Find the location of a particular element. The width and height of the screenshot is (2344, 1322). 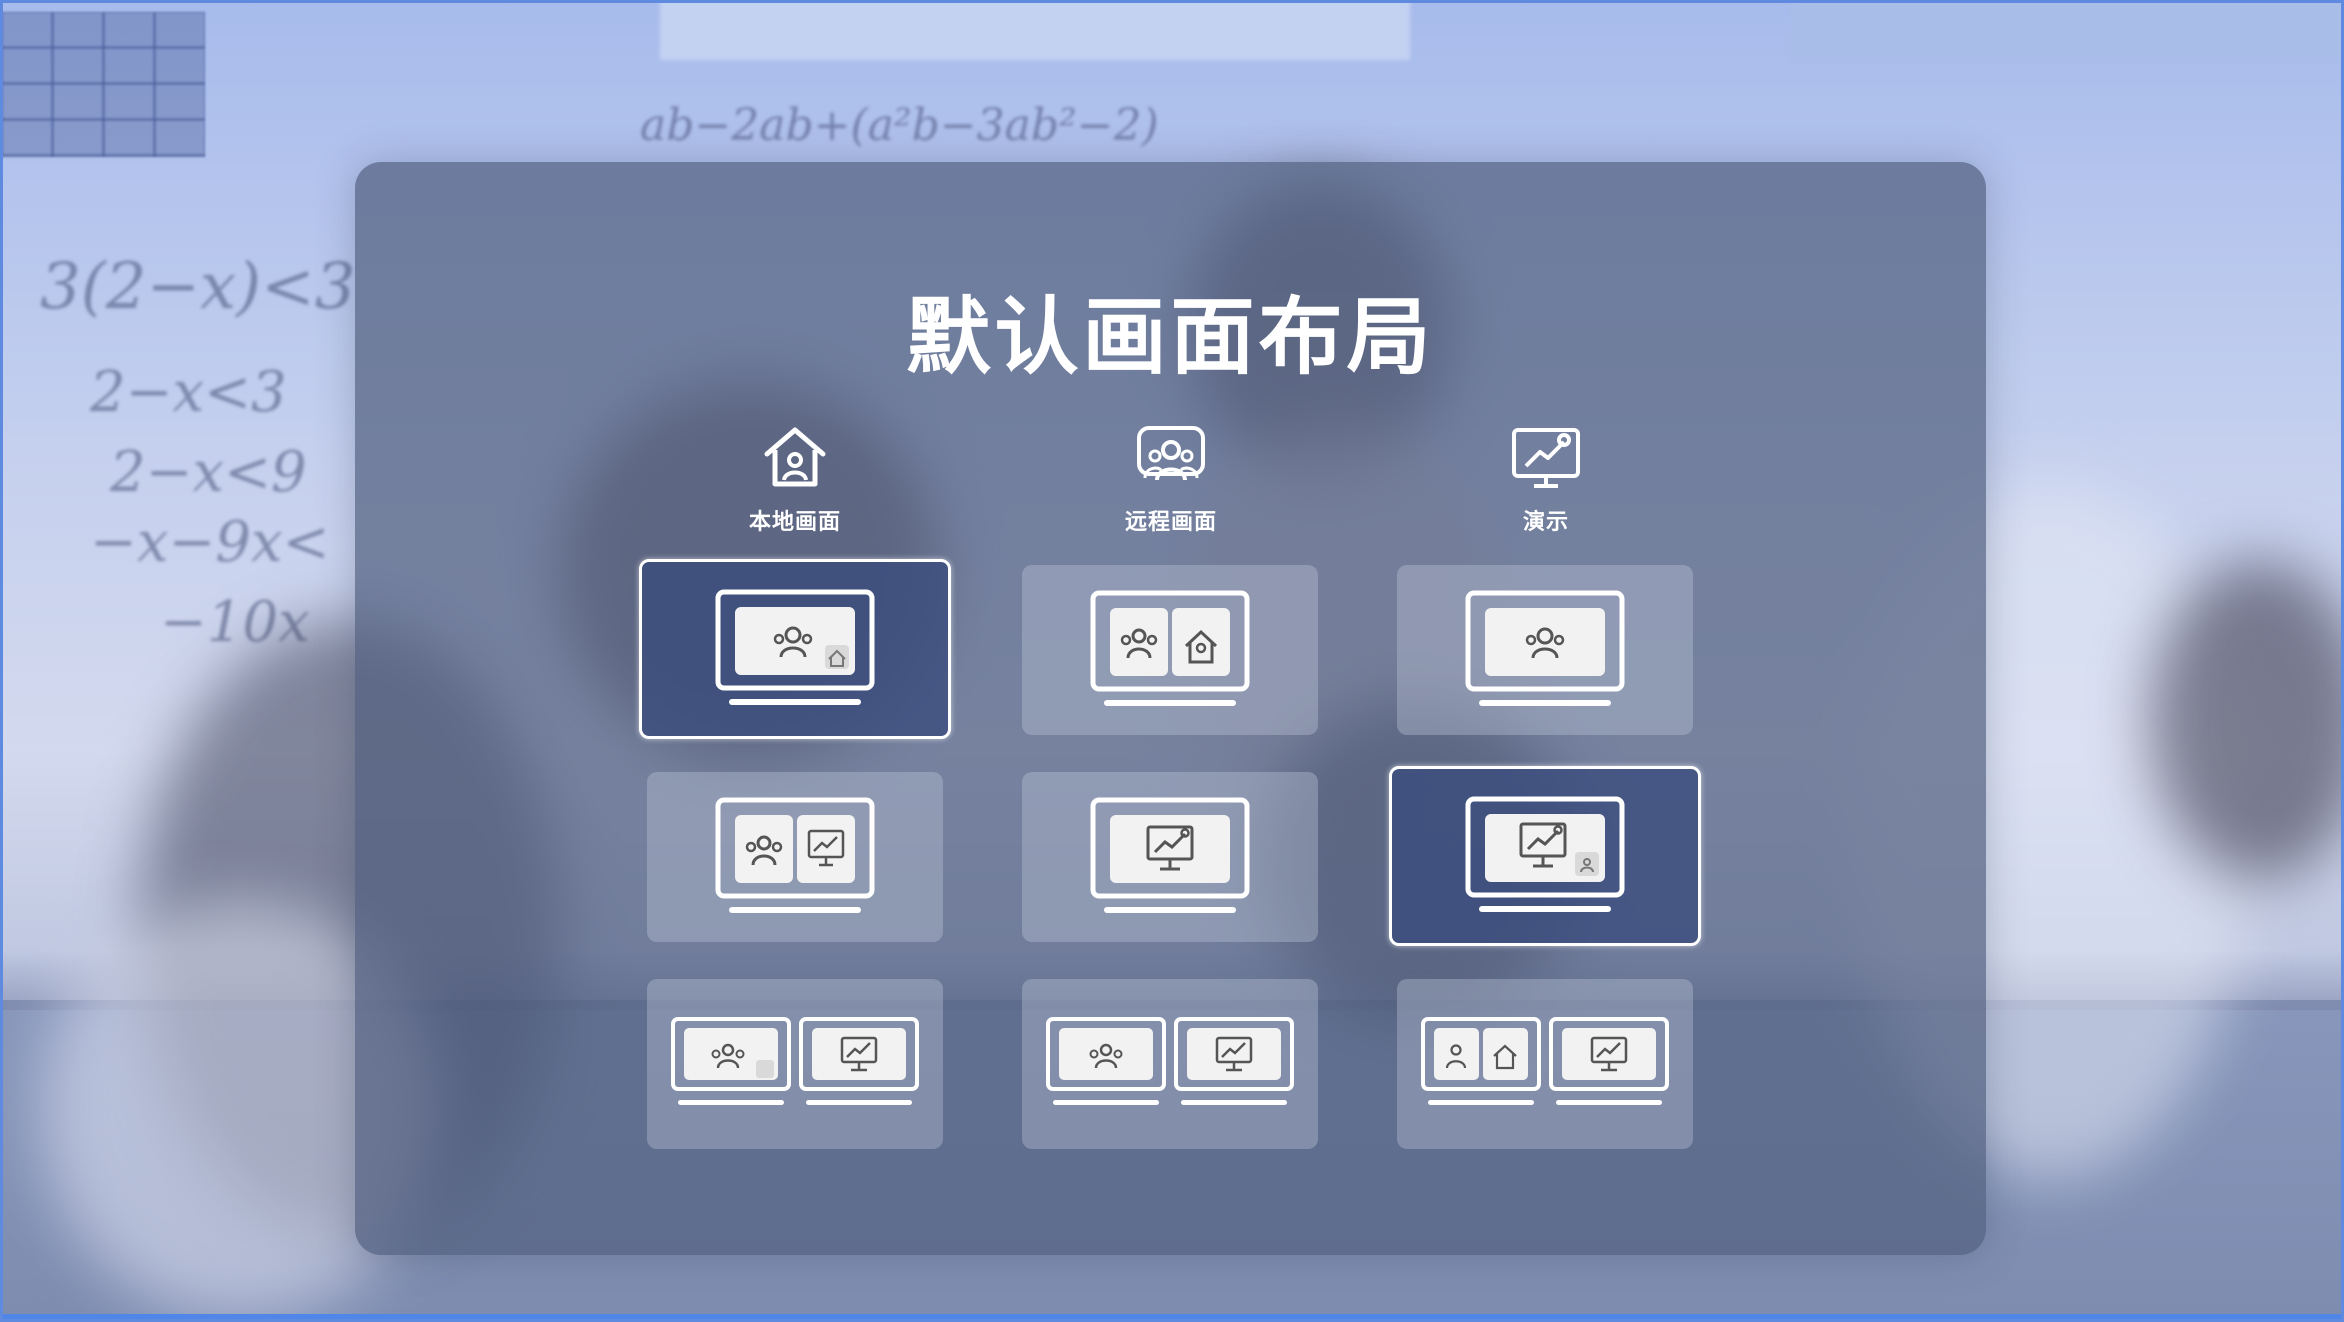

monitor-people-home-split-icon is located at coordinates (1170, 648).